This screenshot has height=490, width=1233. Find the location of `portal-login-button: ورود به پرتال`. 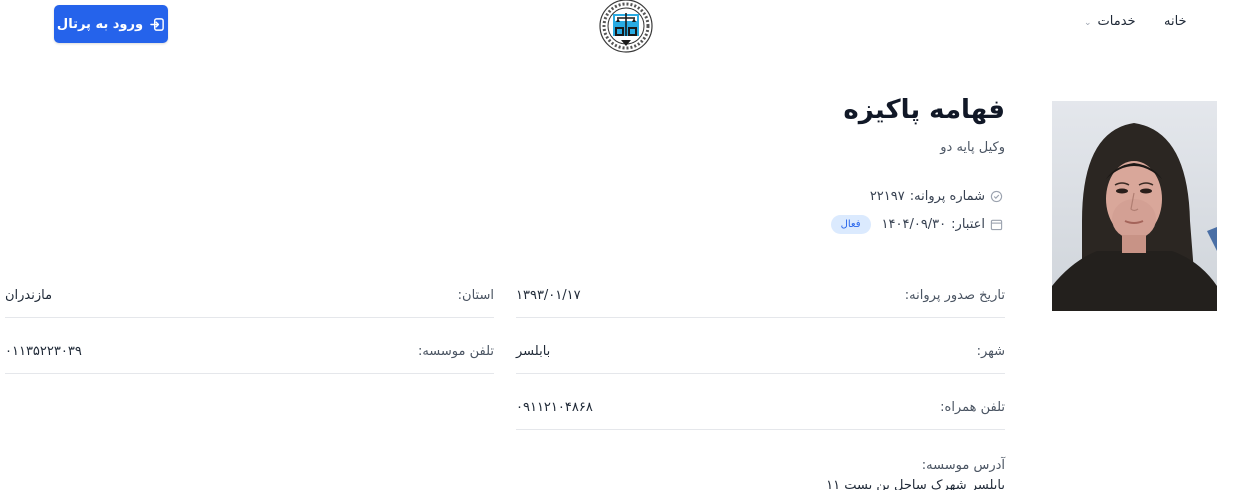

portal-login-button: ورود به پرتال is located at coordinates (111, 24).